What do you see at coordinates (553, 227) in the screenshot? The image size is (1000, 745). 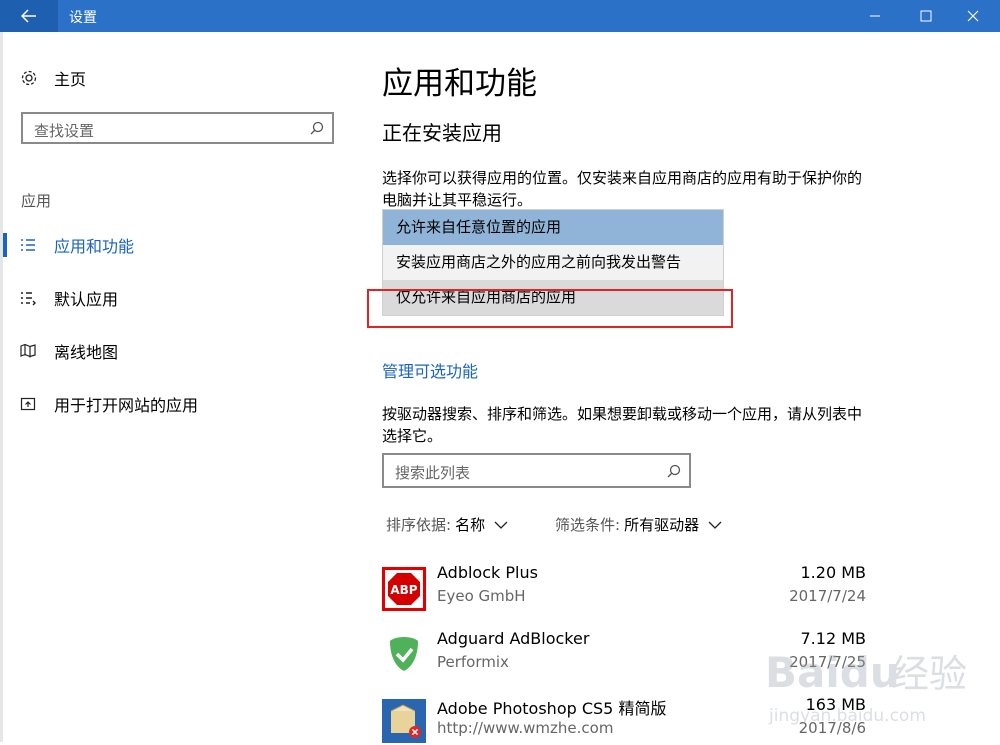 I see `dropdown-option-anywhere: 允许来自任意位置的应用` at bounding box center [553, 227].